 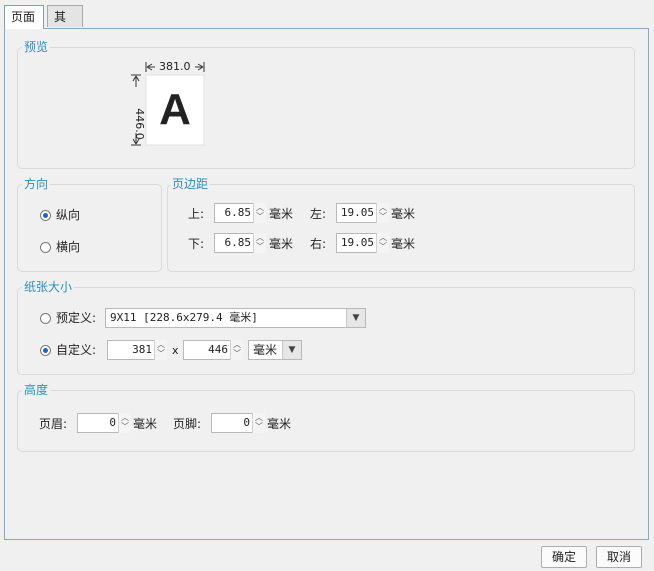 What do you see at coordinates (357, 212) in the screenshot?
I see `margin-left-value: 19.05` at bounding box center [357, 212].